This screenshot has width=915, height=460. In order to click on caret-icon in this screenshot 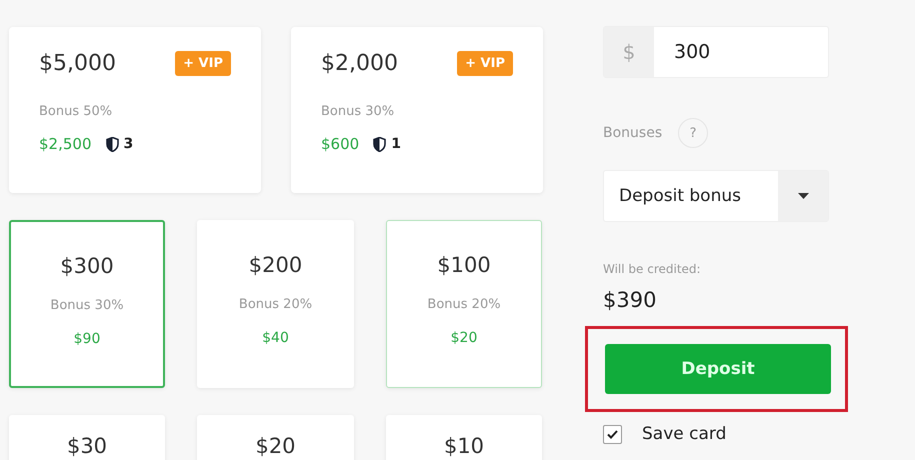, I will do `click(803, 196)`.